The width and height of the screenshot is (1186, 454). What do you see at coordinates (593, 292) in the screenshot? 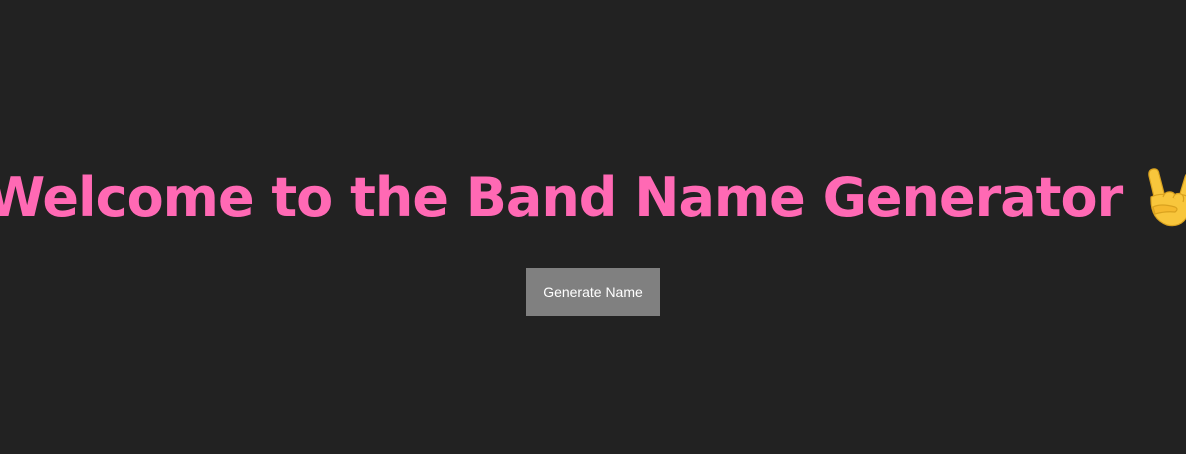
I see `generate-name-button: Generate Name` at bounding box center [593, 292].